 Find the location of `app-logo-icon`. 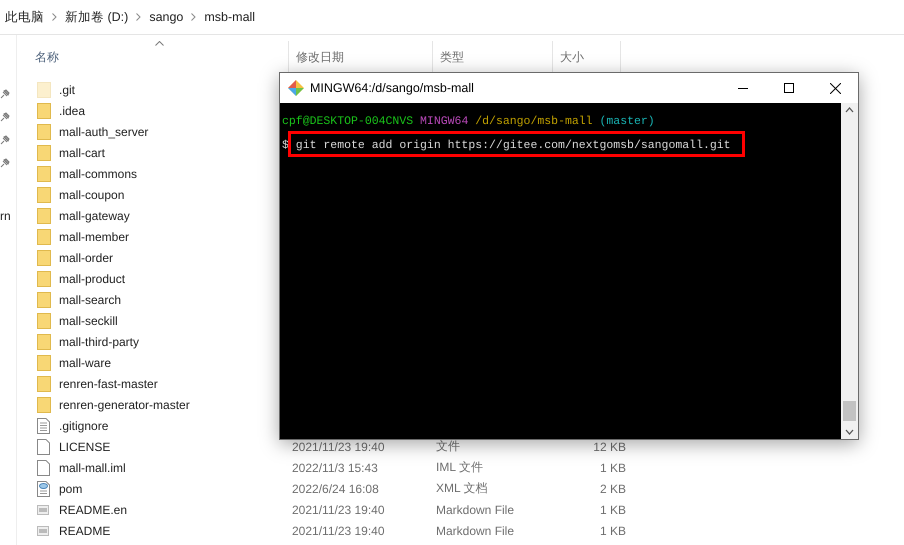

app-logo-icon is located at coordinates (296, 88).